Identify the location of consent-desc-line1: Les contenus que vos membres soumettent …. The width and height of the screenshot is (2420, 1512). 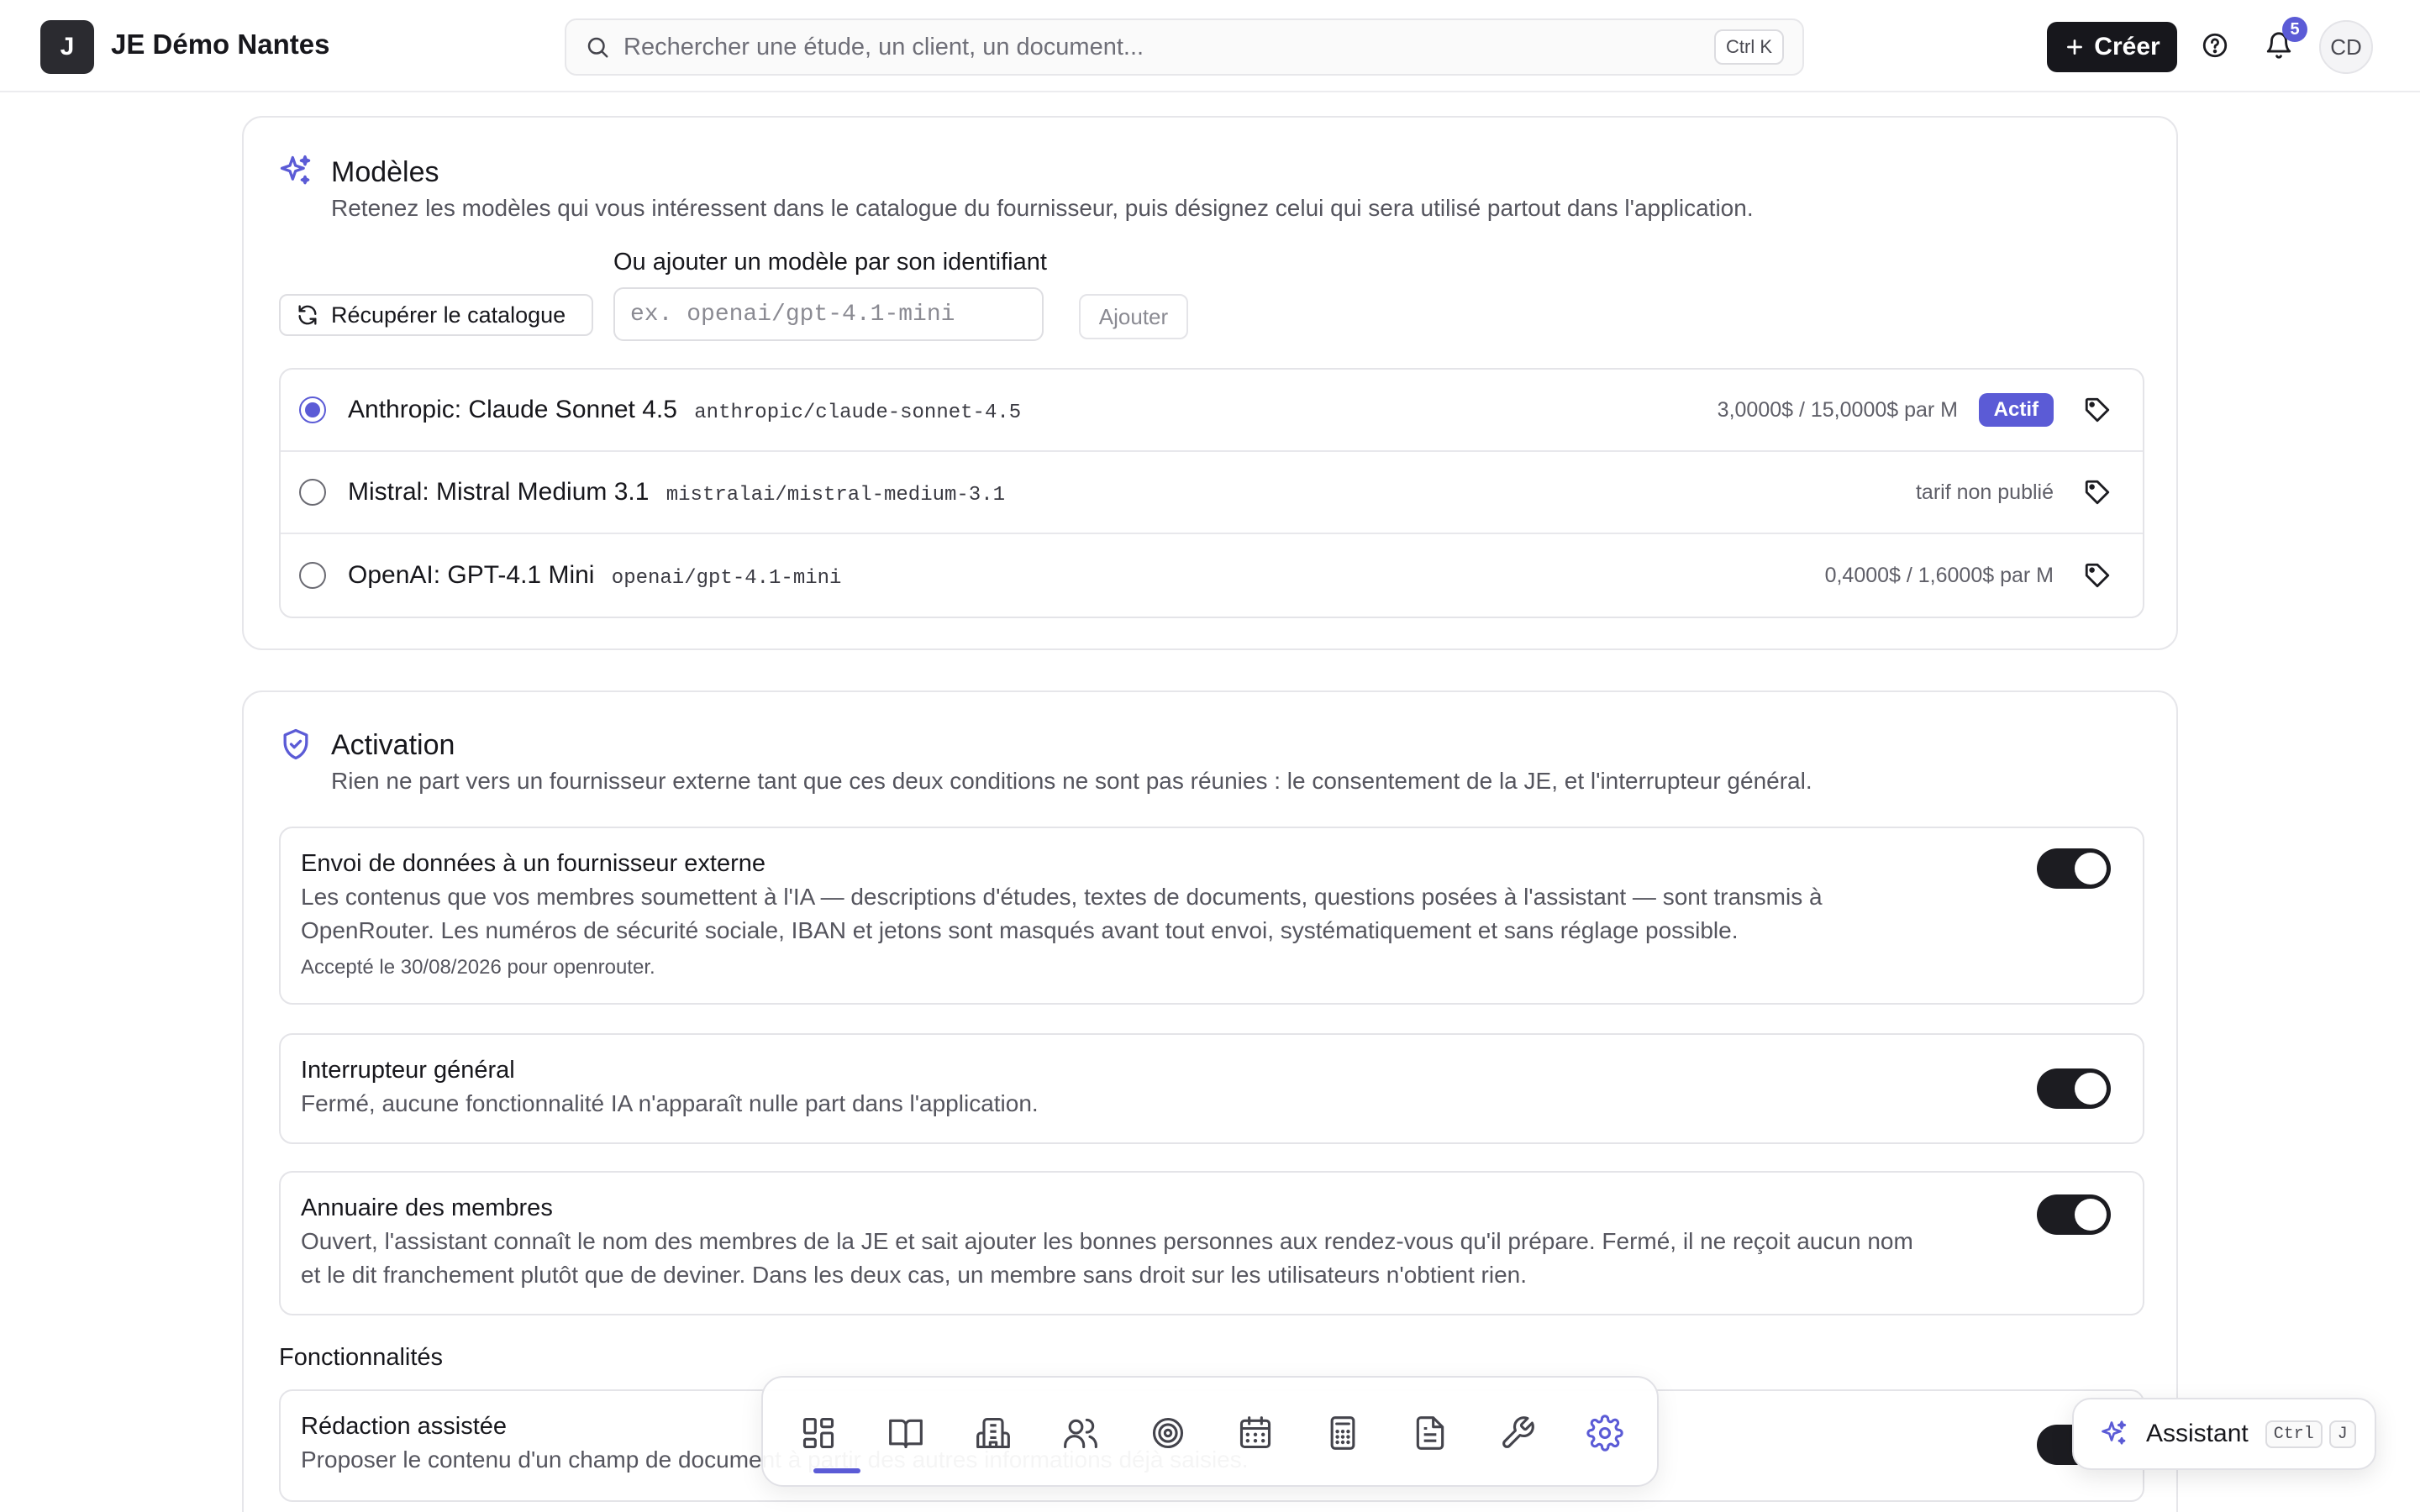
(1062, 897).